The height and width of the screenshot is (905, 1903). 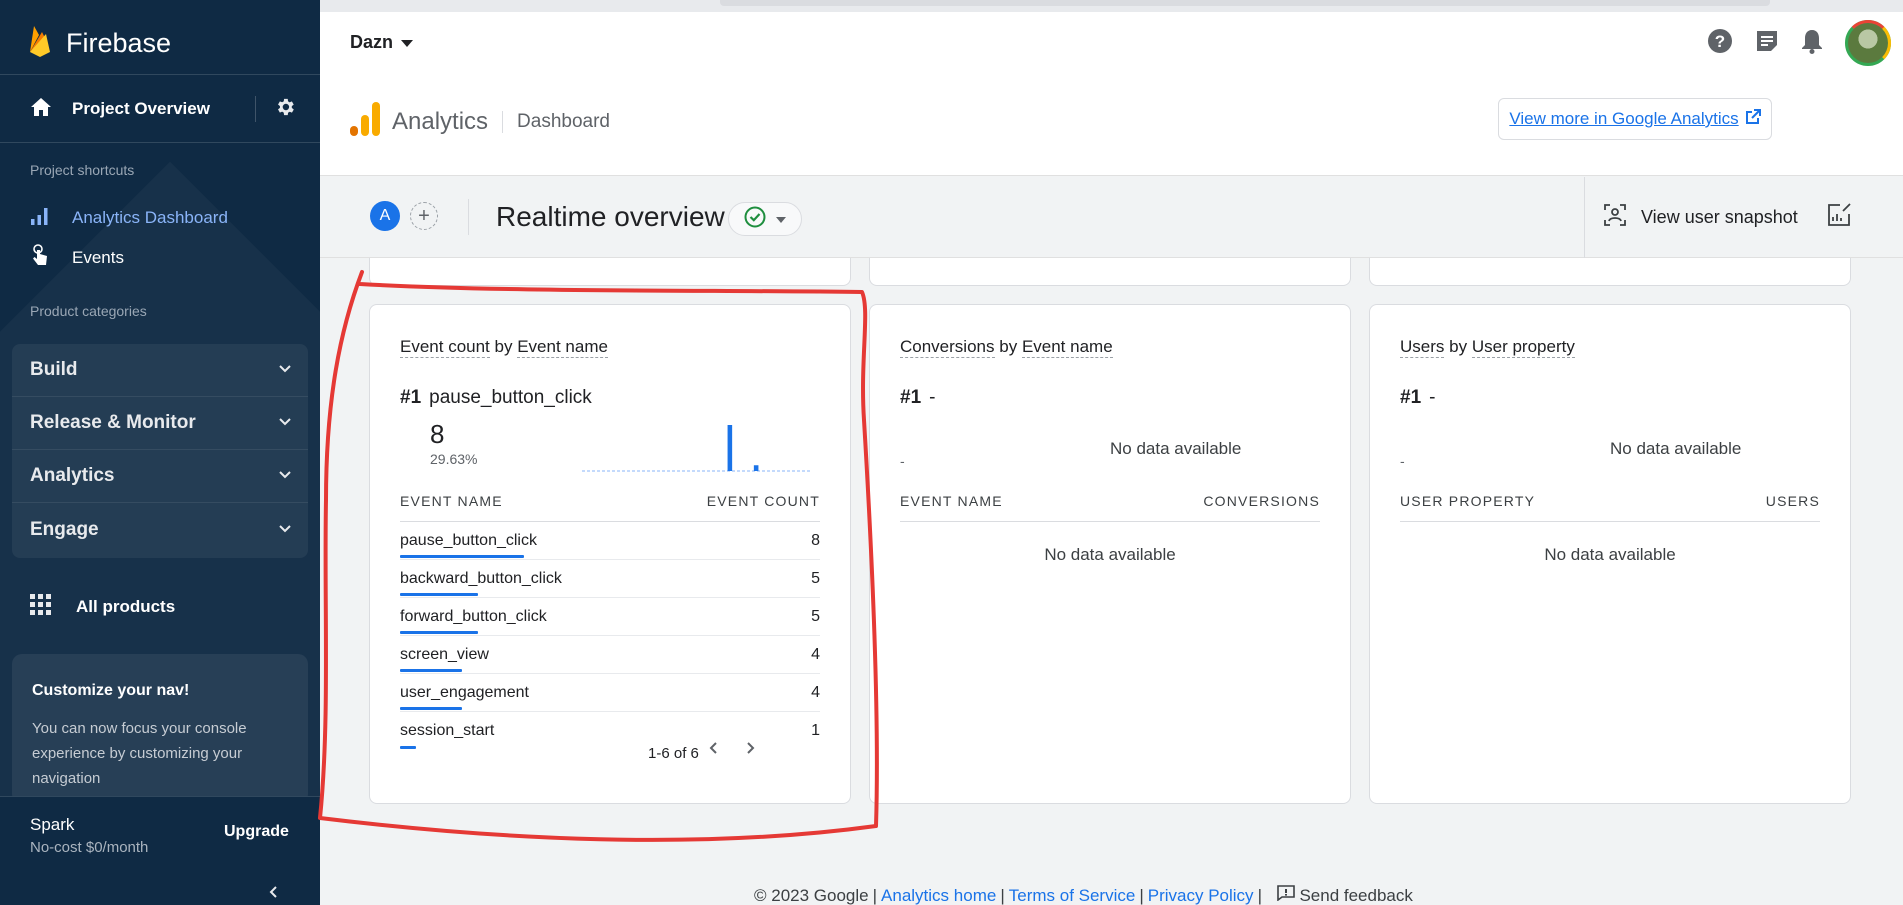 I want to click on table-row: user_engagement 4, so click(x=610, y=693).